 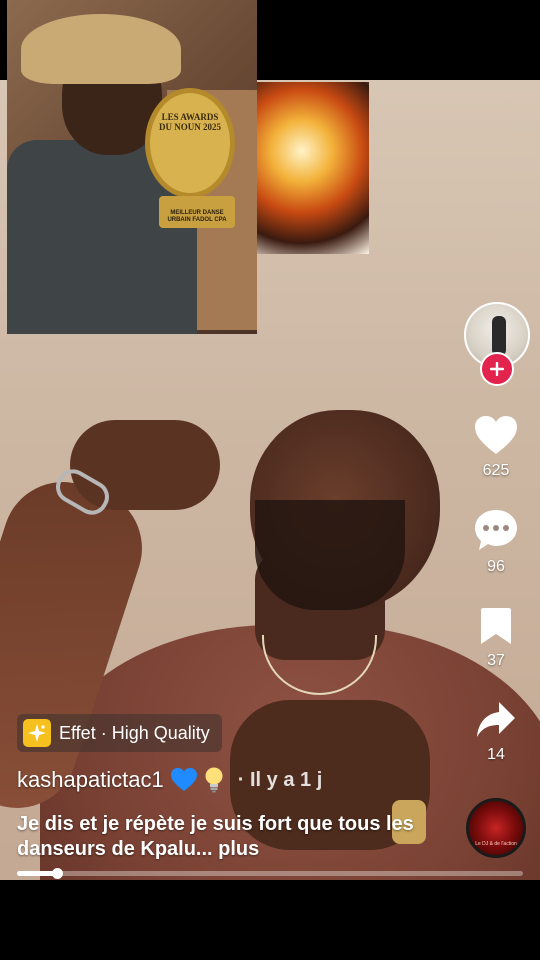 What do you see at coordinates (280, 779) in the screenshot?
I see `post-time: · Il y a 1 j` at bounding box center [280, 779].